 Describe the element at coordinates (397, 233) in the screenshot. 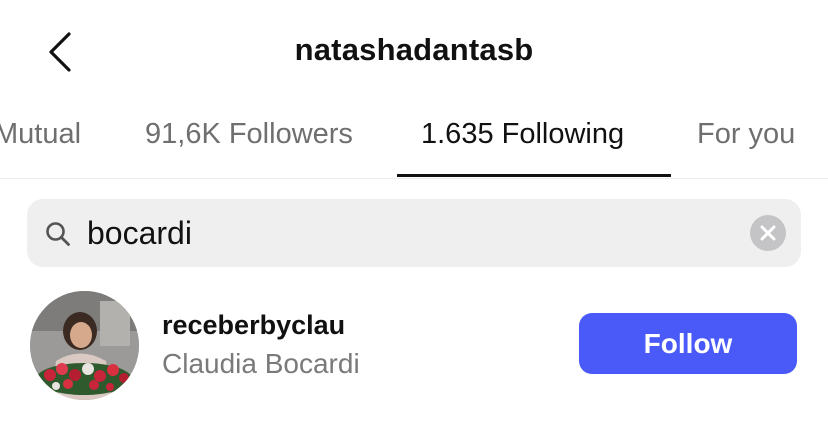

I see `search-input` at that location.